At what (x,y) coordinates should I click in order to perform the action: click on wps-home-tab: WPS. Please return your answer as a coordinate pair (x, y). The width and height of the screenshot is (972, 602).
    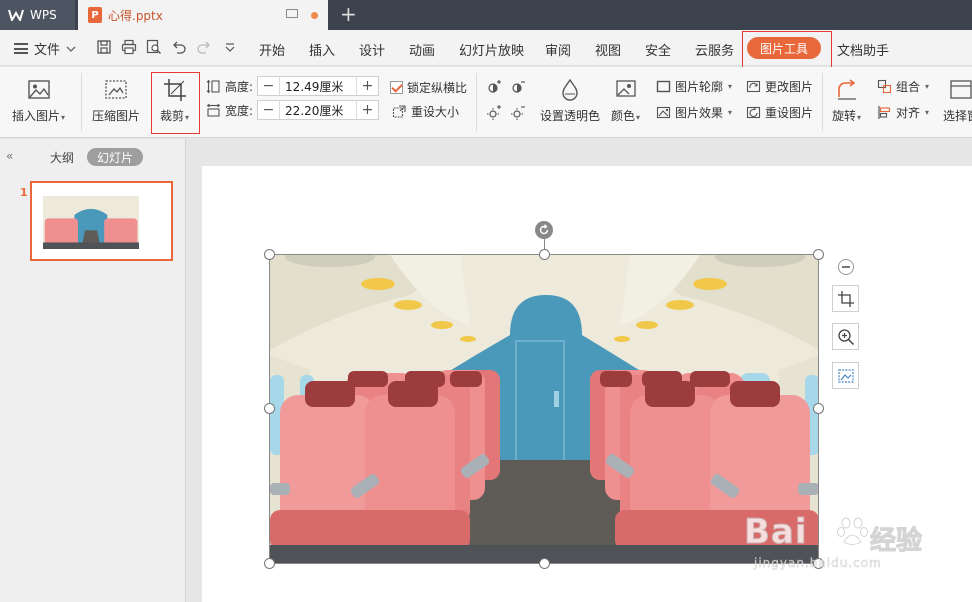
    Looking at the image, I should click on (37, 15).